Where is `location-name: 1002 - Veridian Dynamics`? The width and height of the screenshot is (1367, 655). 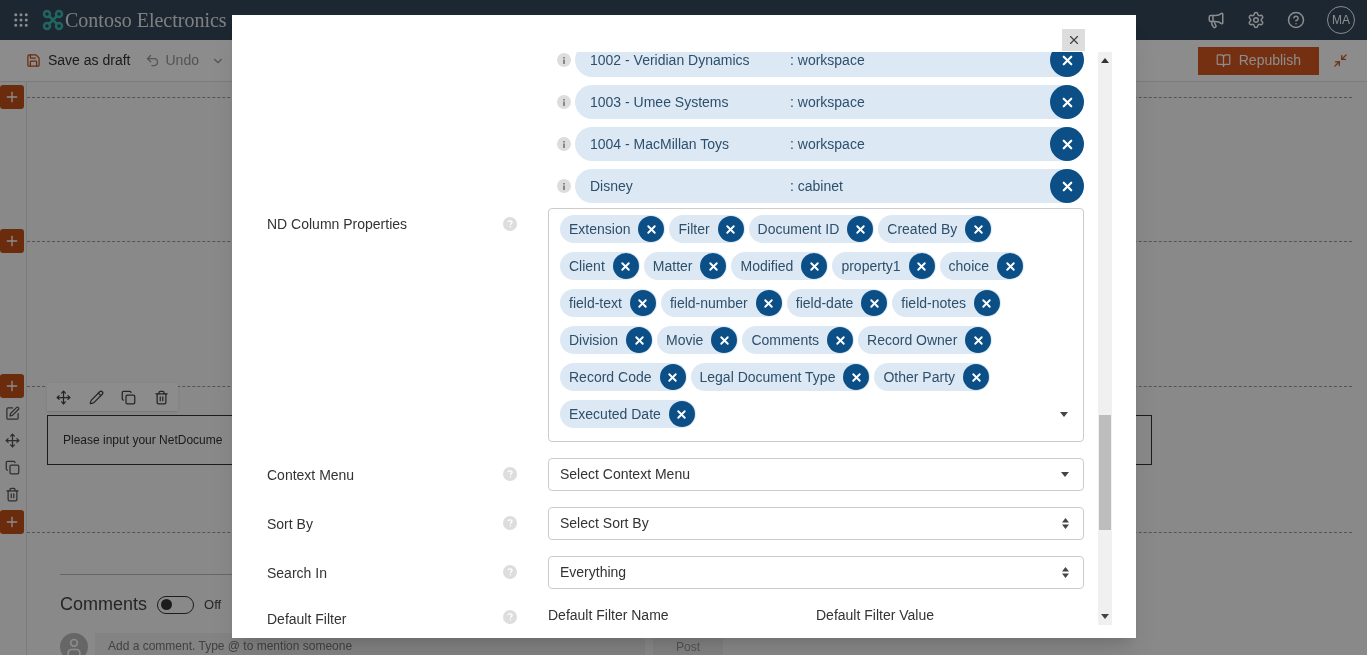
location-name: 1002 - Veridian Dynamics is located at coordinates (670, 61).